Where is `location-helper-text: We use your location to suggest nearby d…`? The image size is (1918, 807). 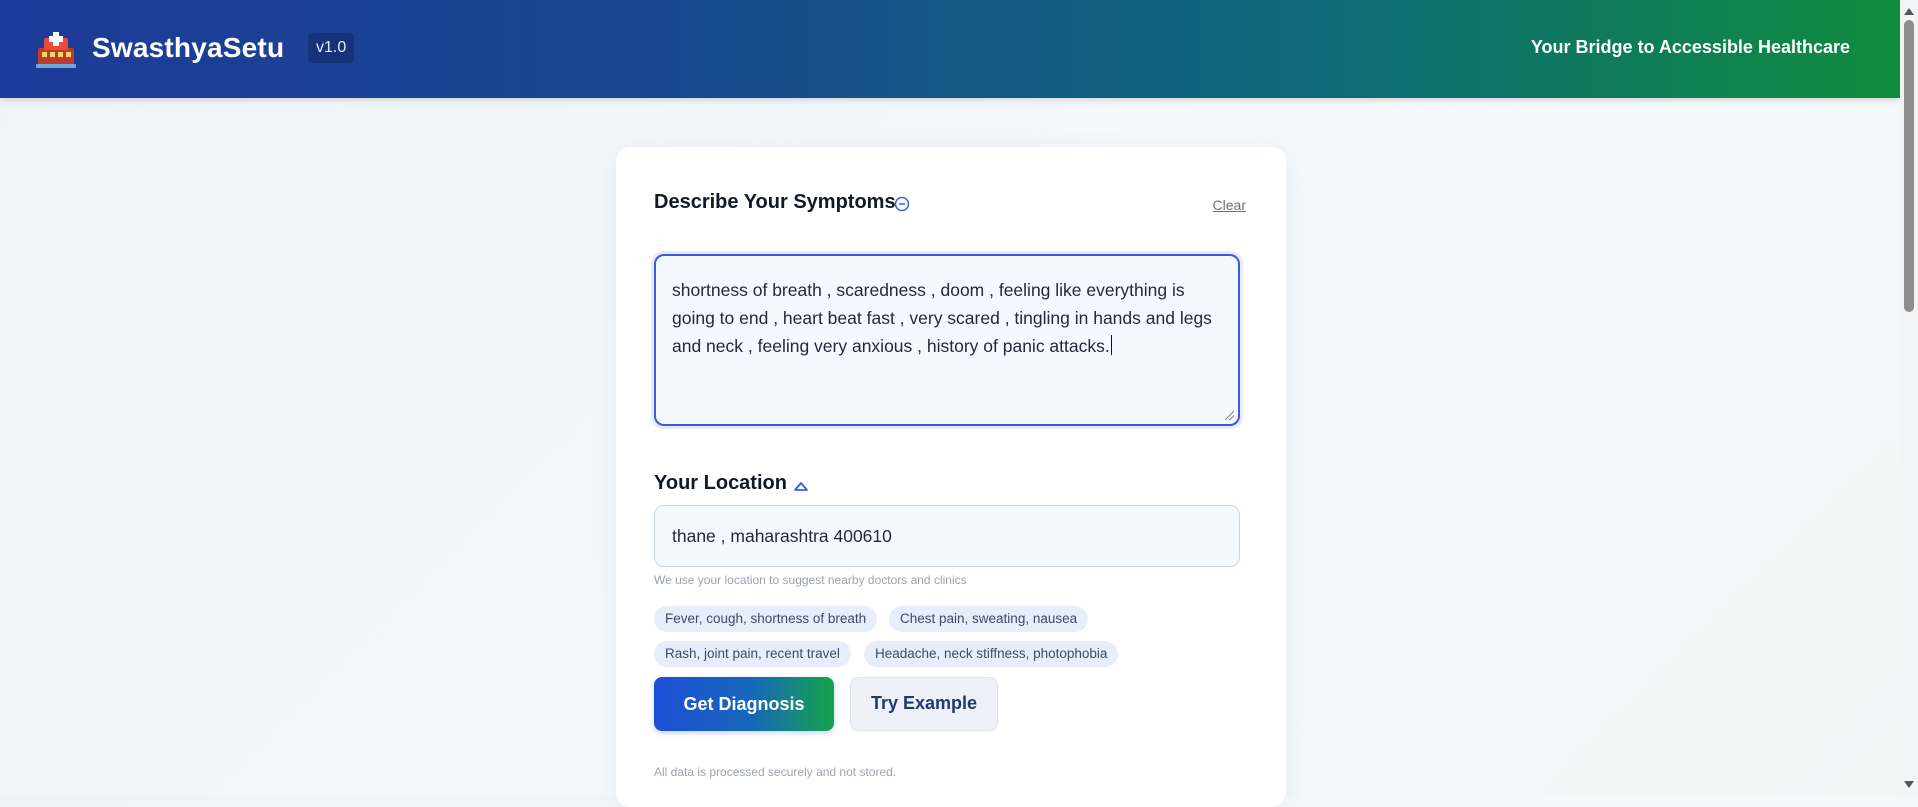
location-helper-text: We use your location to suggest nearby d… is located at coordinates (810, 580).